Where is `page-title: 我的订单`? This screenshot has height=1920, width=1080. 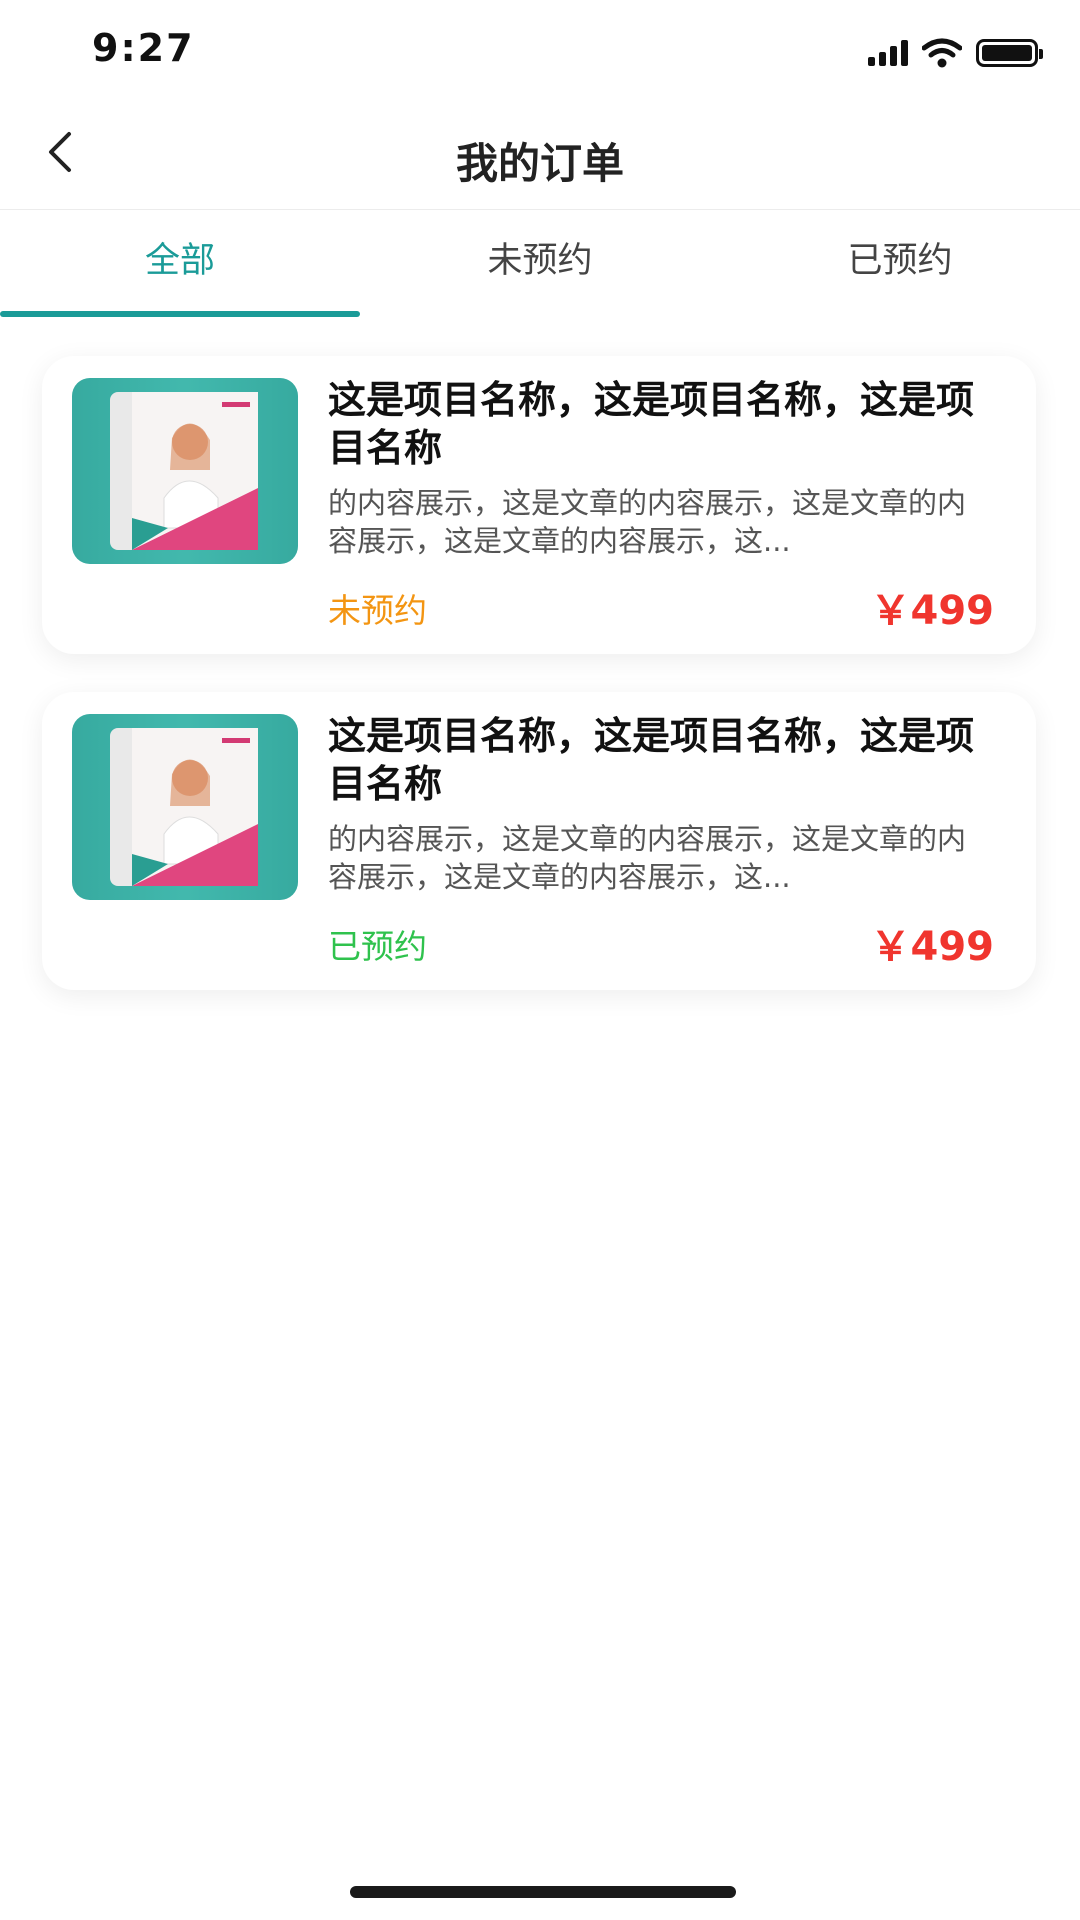
page-title: 我的订单 is located at coordinates (539, 163).